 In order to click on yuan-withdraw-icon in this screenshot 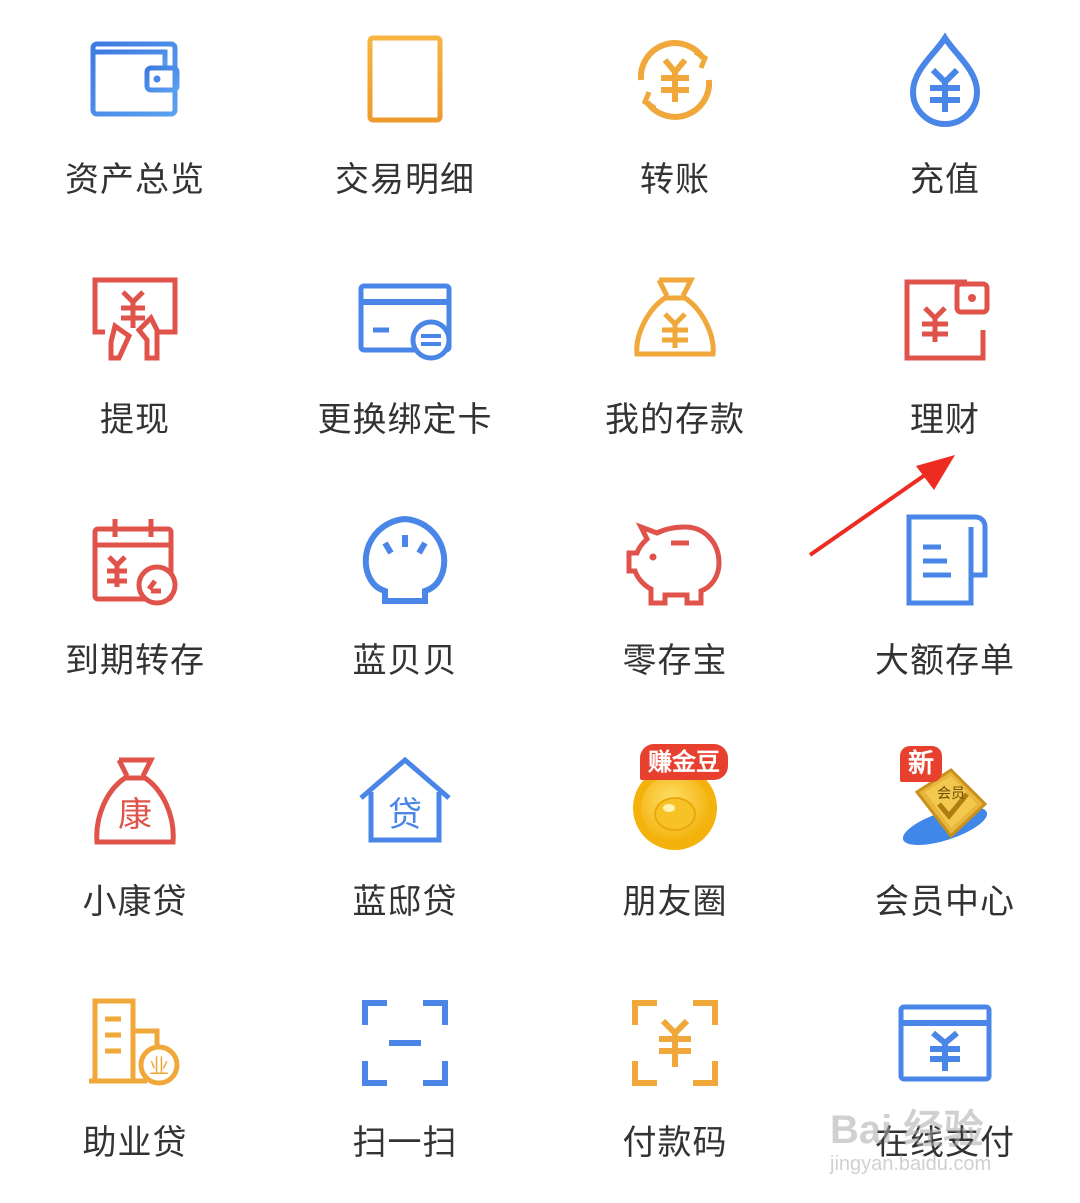, I will do `click(135, 320)`.